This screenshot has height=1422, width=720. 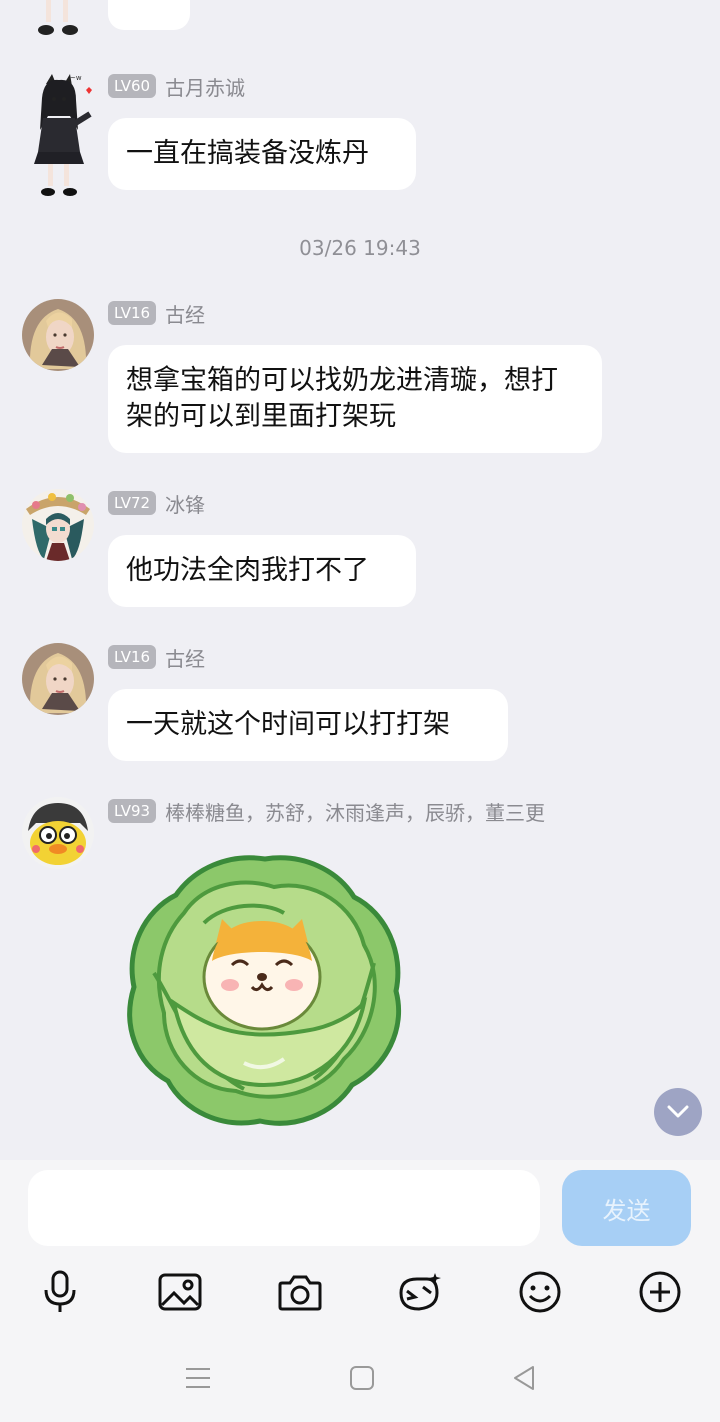 I want to click on toolbar, so click(x=360, y=1292).